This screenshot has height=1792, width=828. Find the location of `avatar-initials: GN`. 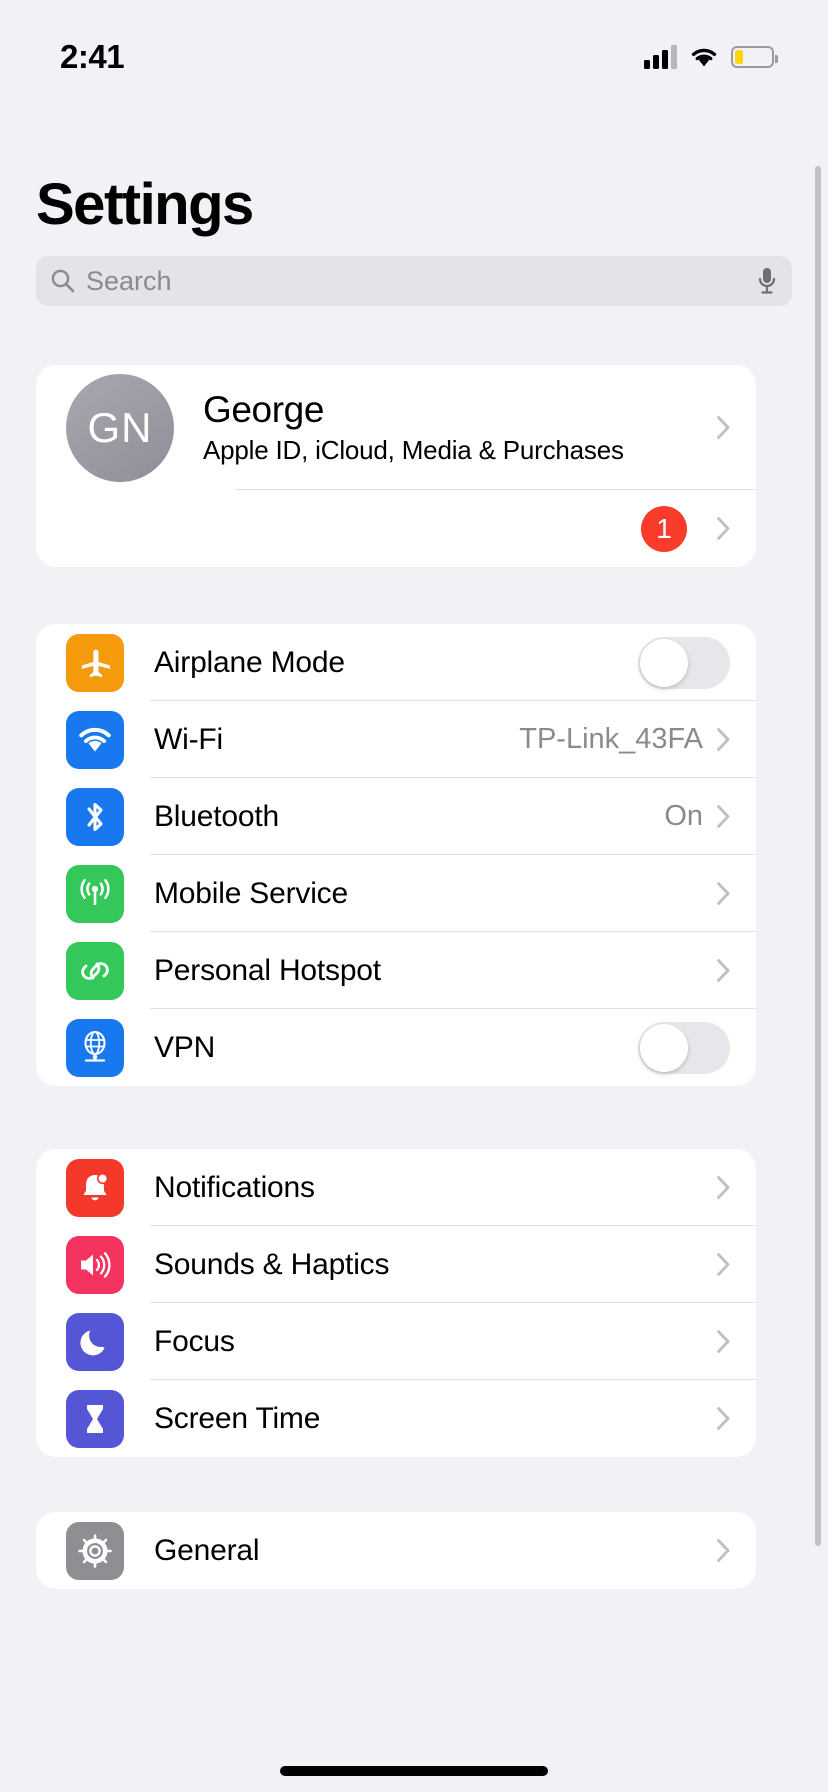

avatar-initials: GN is located at coordinates (120, 427).